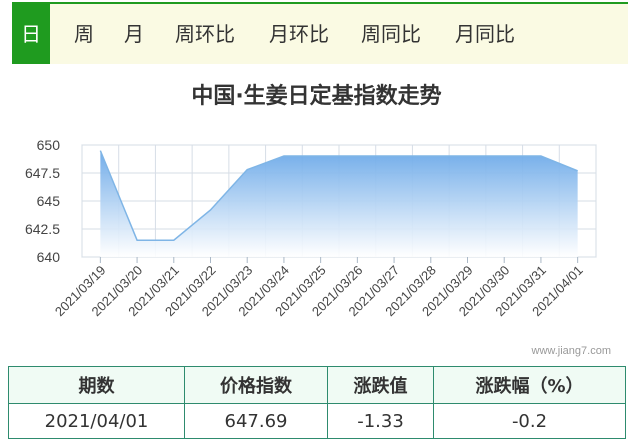  What do you see at coordinates (256, 421) in the screenshot?
I see `cell-price-index: 647.69` at bounding box center [256, 421].